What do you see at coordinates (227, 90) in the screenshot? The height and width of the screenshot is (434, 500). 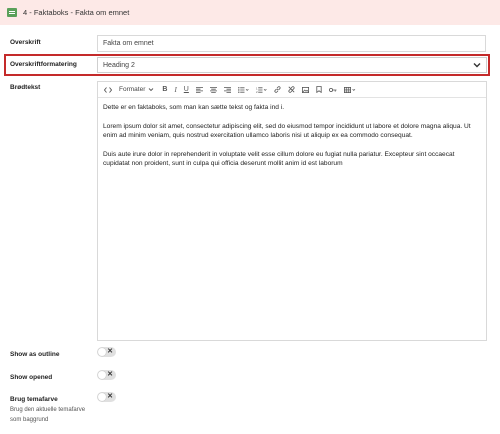 I see `align-right-icon` at bounding box center [227, 90].